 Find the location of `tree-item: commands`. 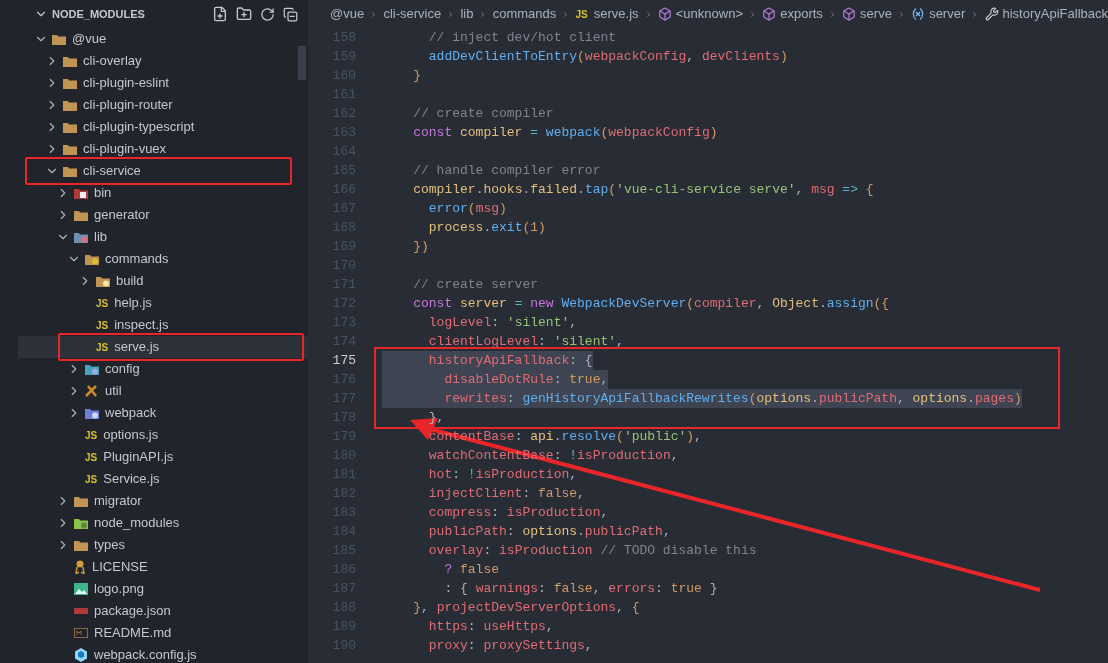

tree-item: commands is located at coordinates (163, 259).